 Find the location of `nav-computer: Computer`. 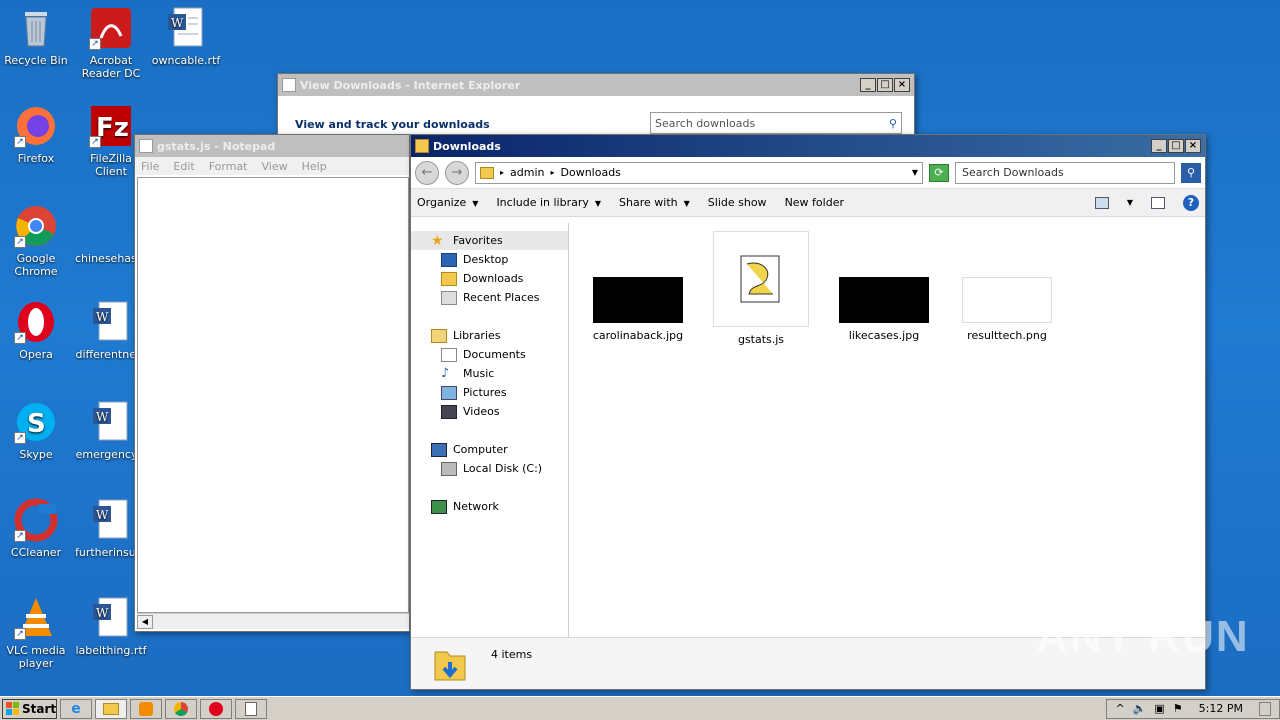

nav-computer: Computer is located at coordinates (489, 449).